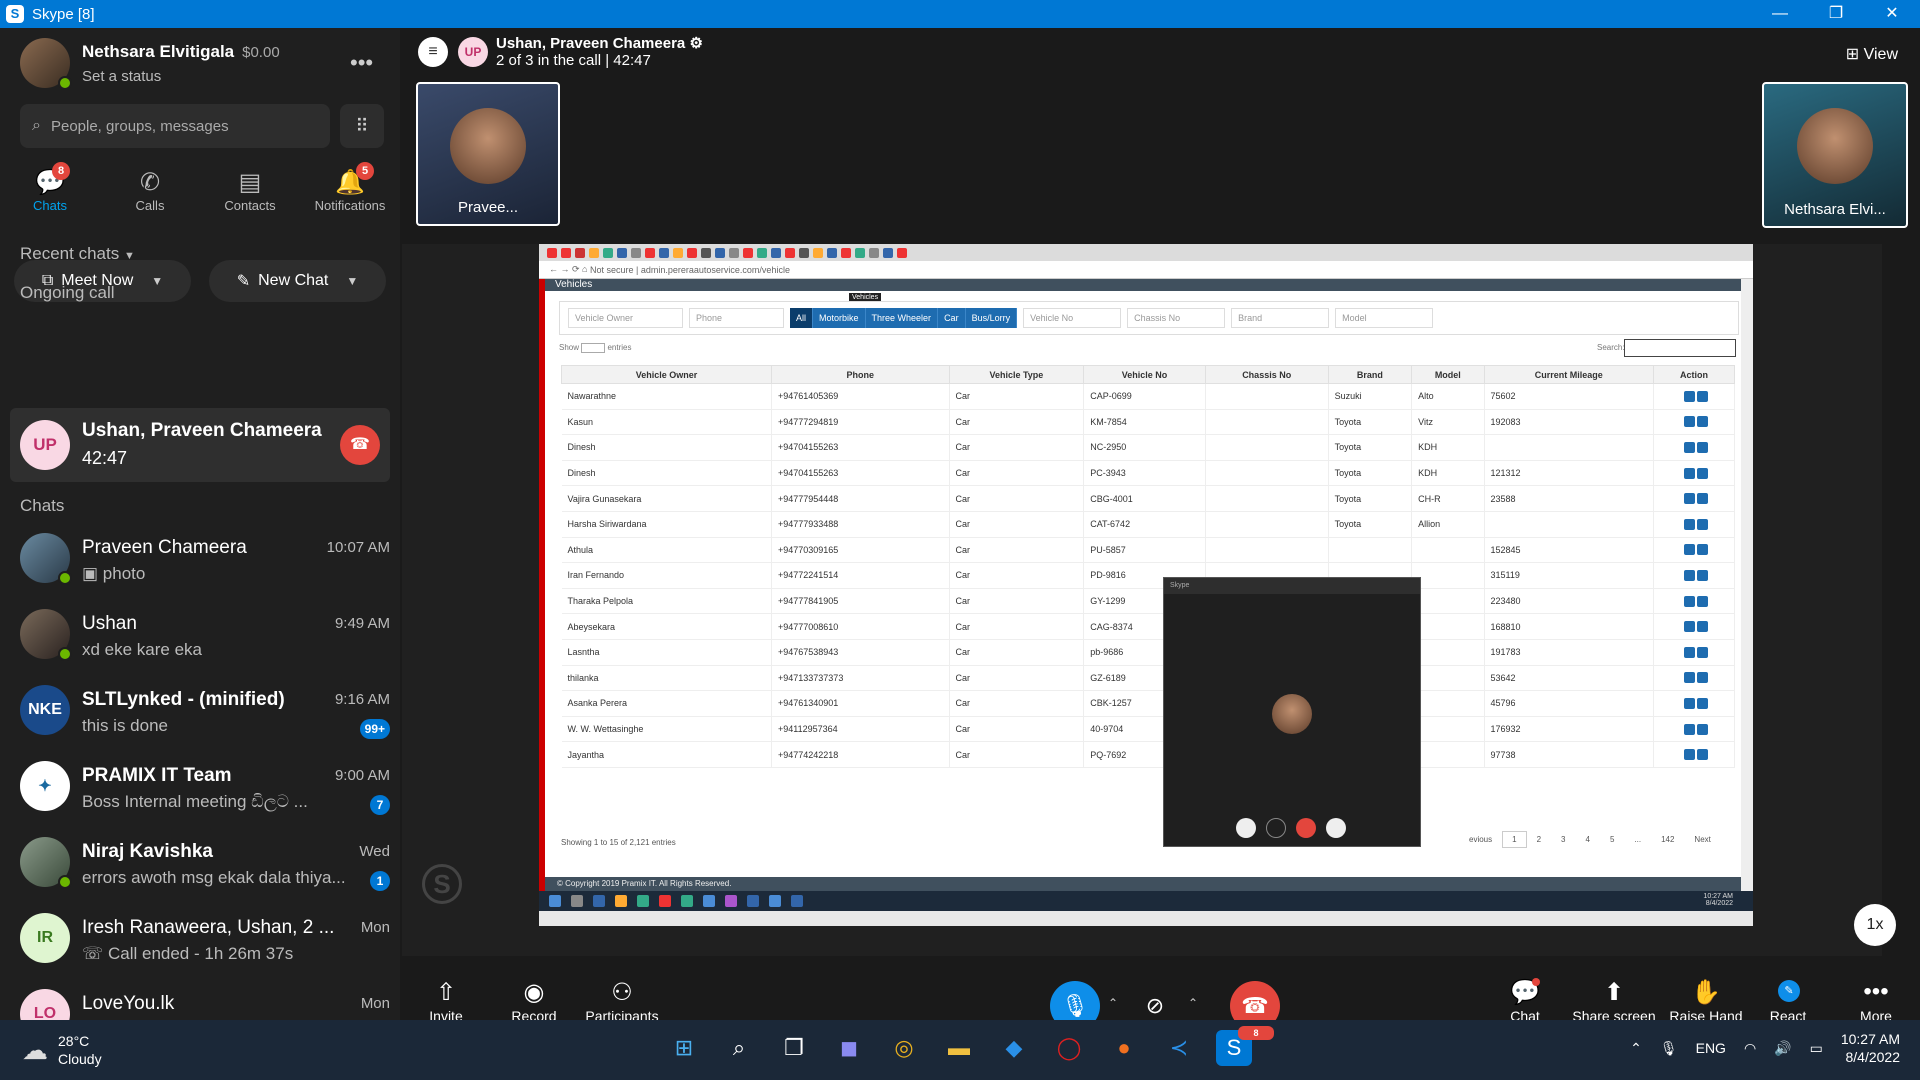 This screenshot has width=1920, height=1080. Describe the element at coordinates (1124, 1048) in the screenshot. I see `firefox-icon: ●` at that location.